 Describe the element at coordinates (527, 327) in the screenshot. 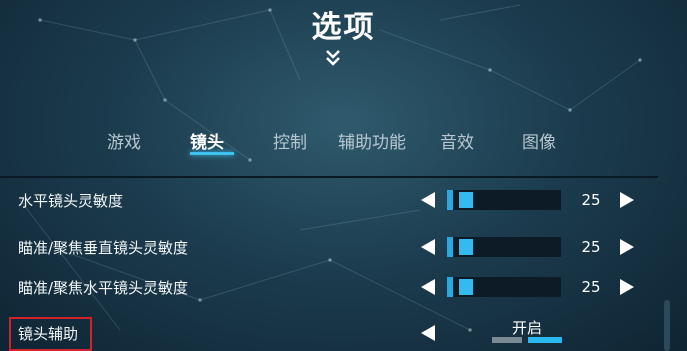

I see `toggle-value: 开启` at that location.